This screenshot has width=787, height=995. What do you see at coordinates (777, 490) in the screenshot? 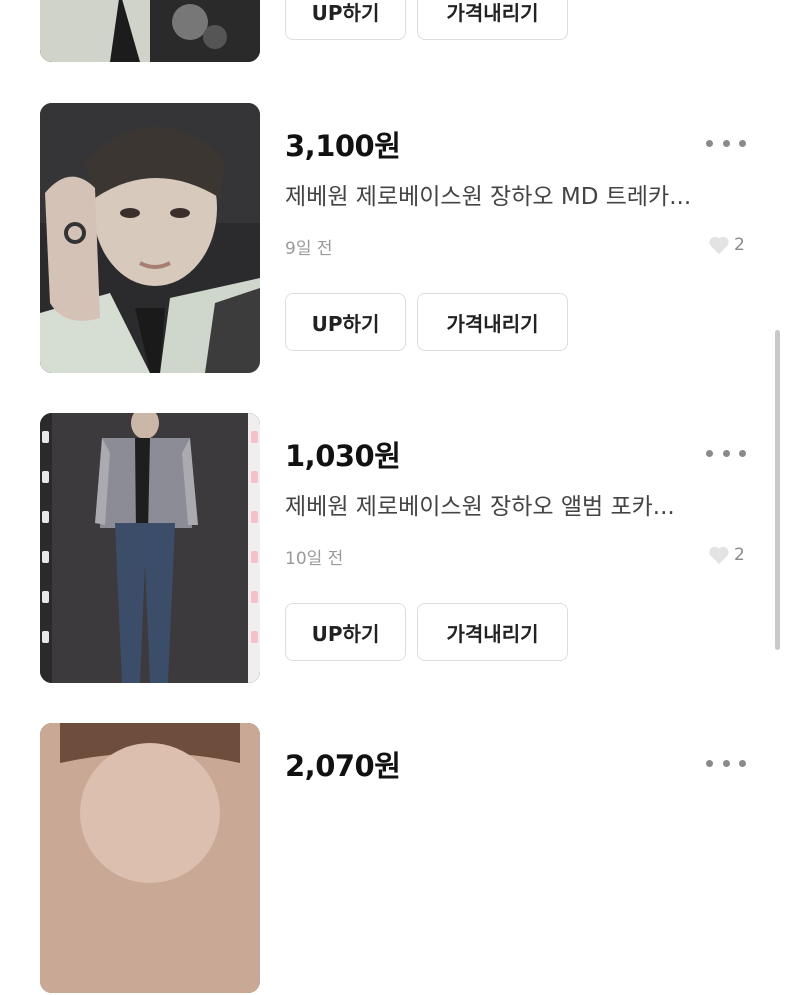
I see `scrollbar` at bounding box center [777, 490].